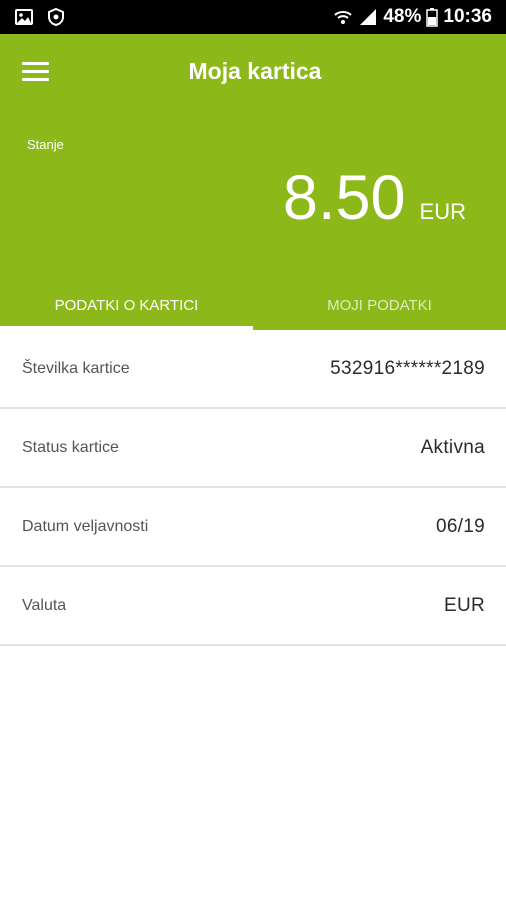 The image size is (506, 900). What do you see at coordinates (70, 447) in the screenshot?
I see `card-status-label: Status kartice` at bounding box center [70, 447].